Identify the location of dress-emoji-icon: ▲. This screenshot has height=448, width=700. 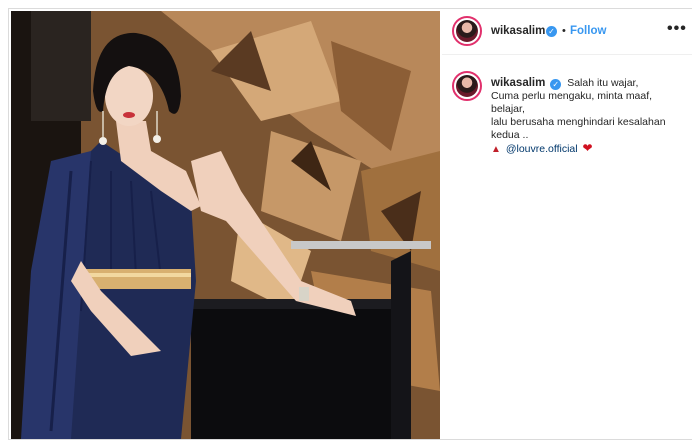
(496, 149).